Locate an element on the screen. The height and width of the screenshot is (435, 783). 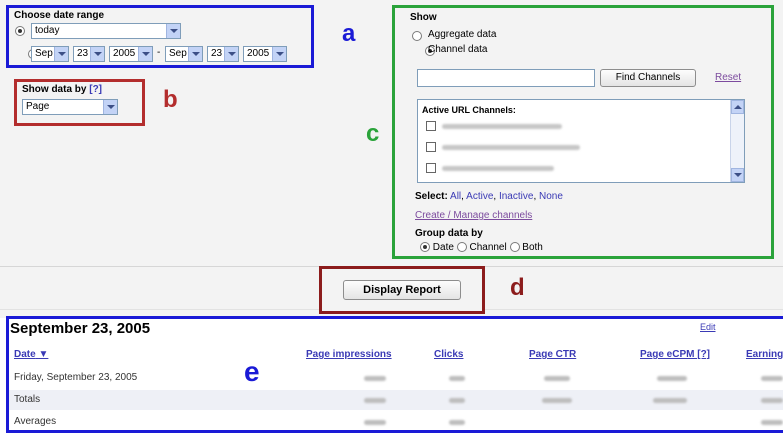
to-day-select: 23 is located at coordinates (223, 54).